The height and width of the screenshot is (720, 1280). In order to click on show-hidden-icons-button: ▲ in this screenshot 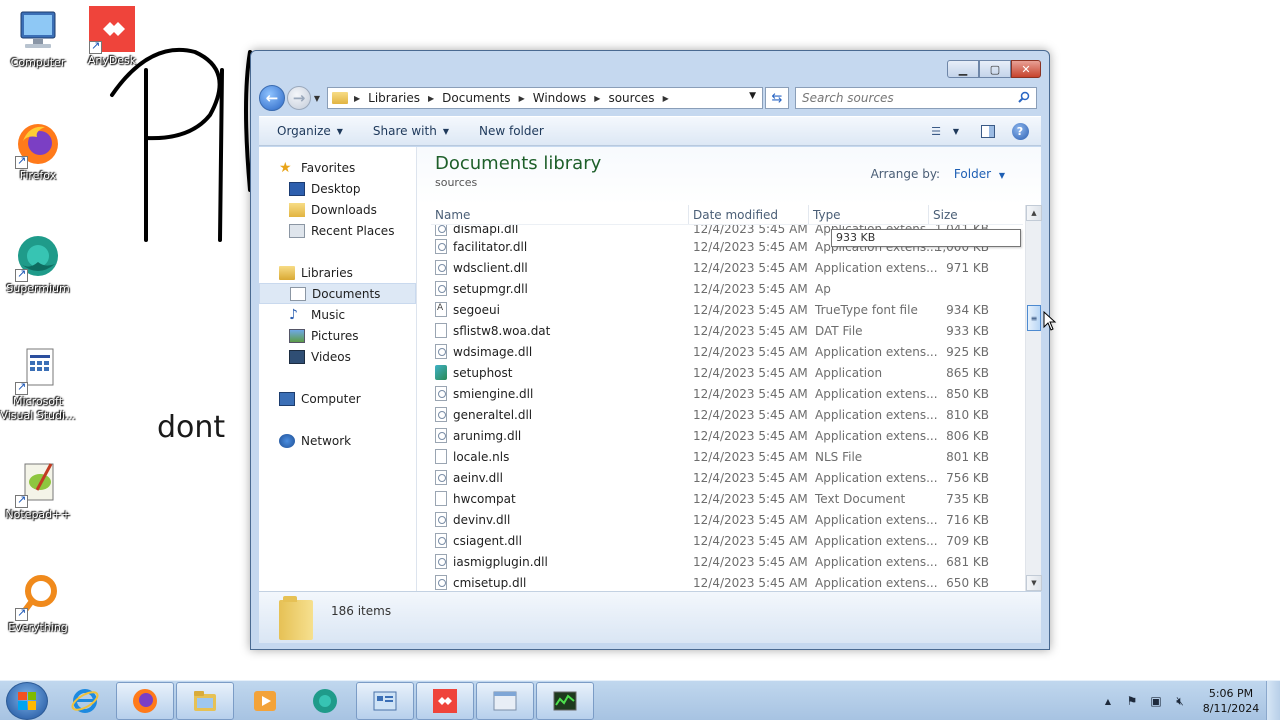, I will do `click(1108, 701)`.